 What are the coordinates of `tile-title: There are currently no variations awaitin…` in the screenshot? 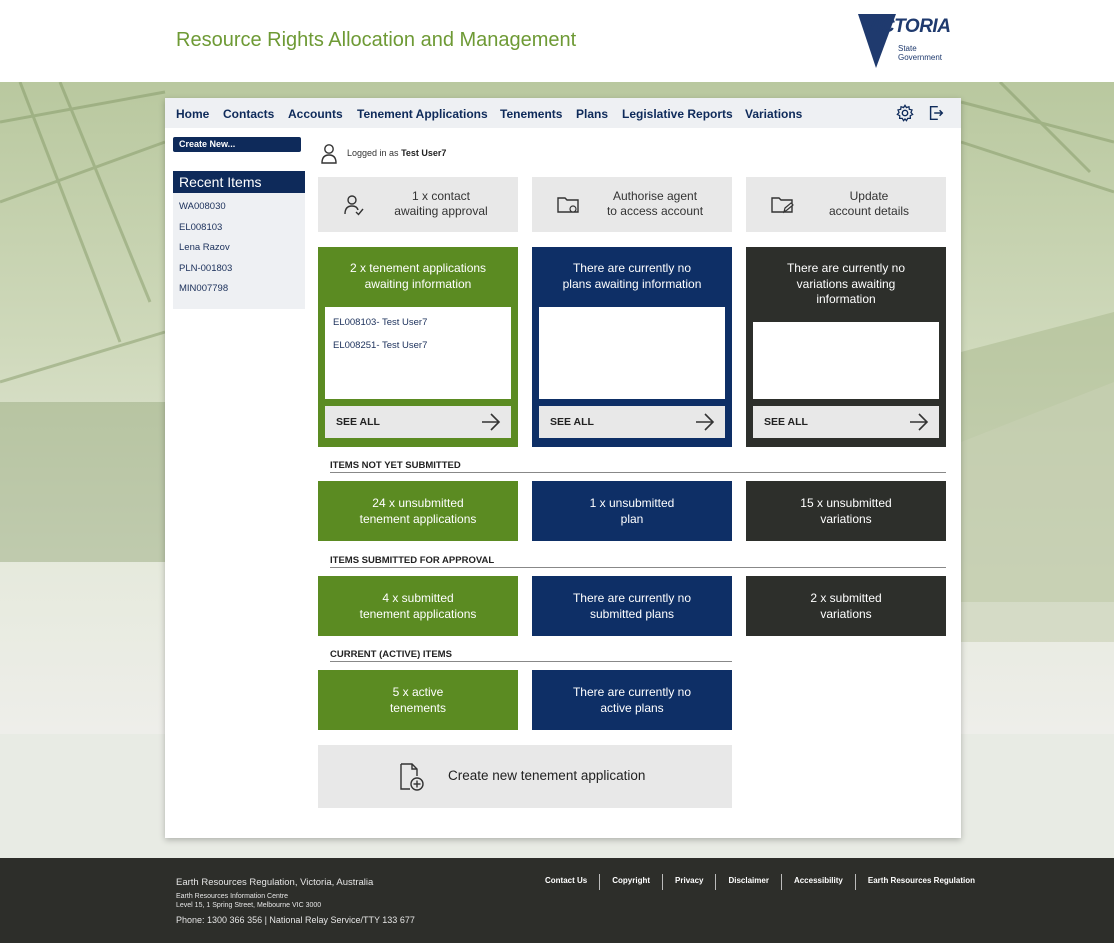 It's located at (846, 283).